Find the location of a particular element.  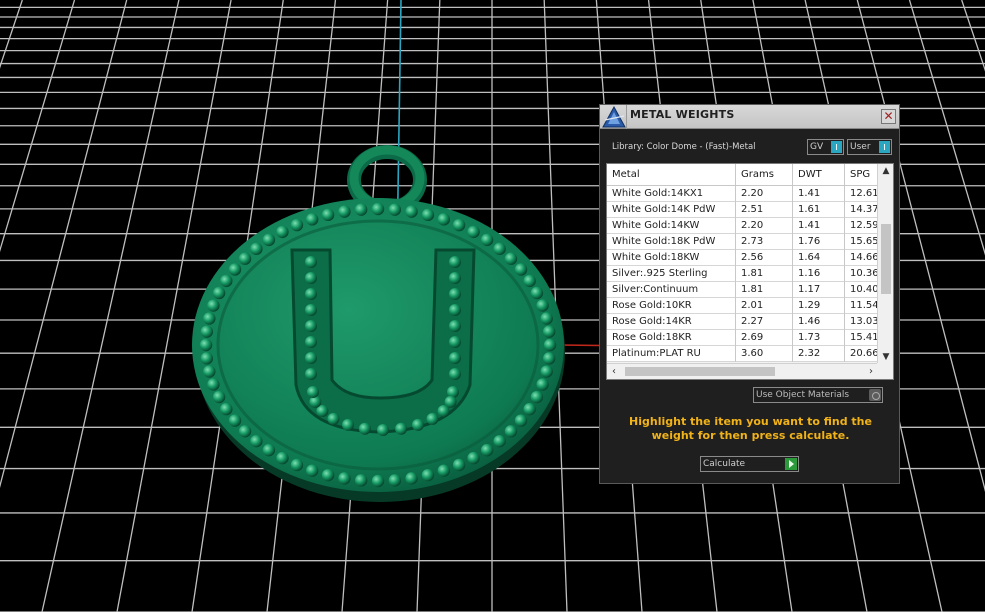

use-object-materials-toggle: Use Object Materials is located at coordinates (818, 395).